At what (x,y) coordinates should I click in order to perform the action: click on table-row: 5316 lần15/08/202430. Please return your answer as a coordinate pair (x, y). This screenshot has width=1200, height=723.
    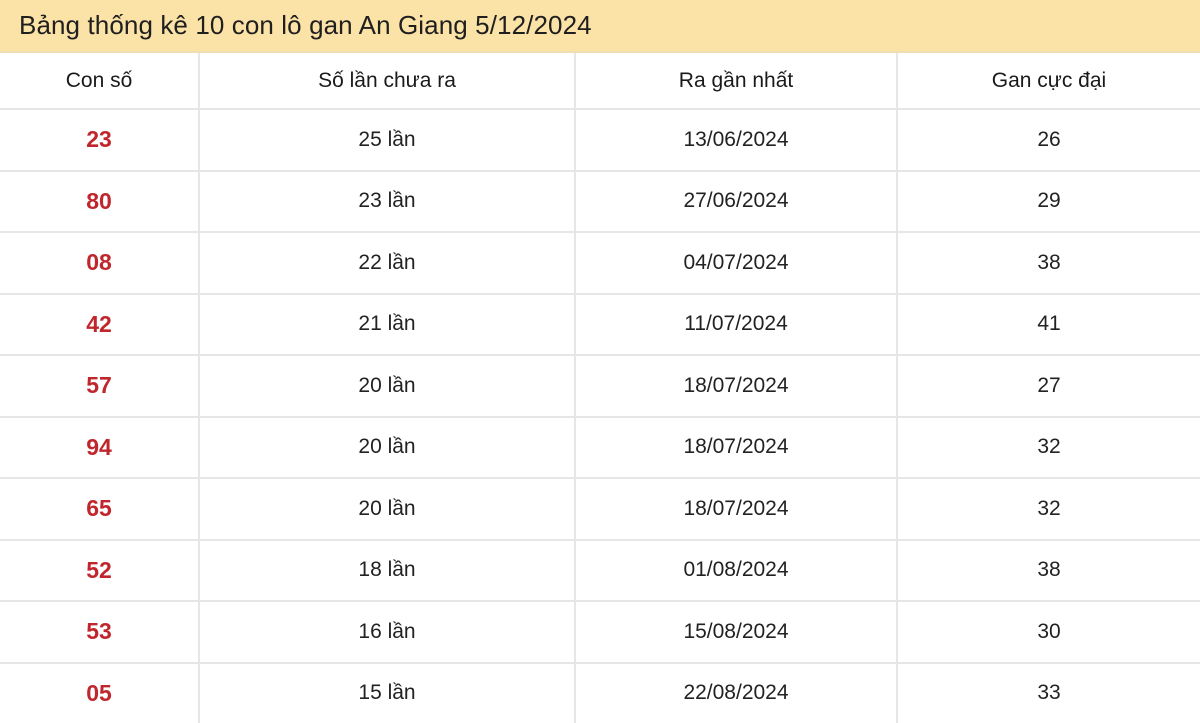
    Looking at the image, I should click on (600, 632).